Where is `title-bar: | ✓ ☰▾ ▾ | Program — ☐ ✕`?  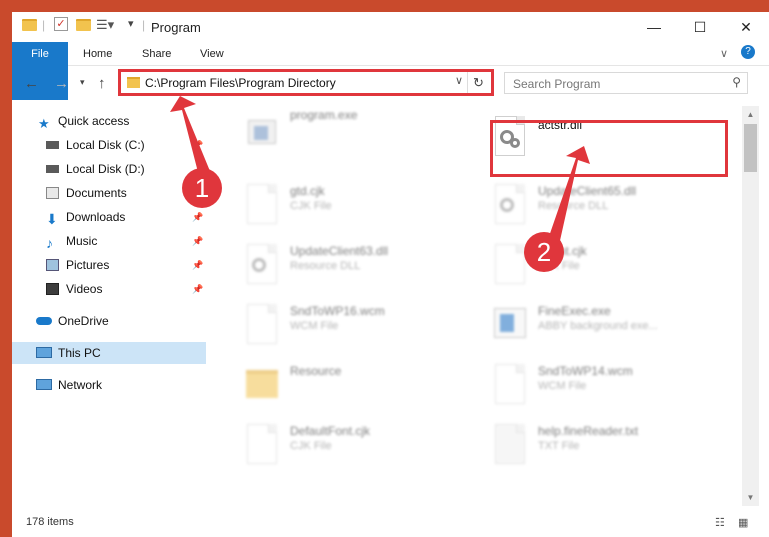 title-bar: | ✓ ☰▾ ▾ | Program — ☐ ✕ is located at coordinates (390, 27).